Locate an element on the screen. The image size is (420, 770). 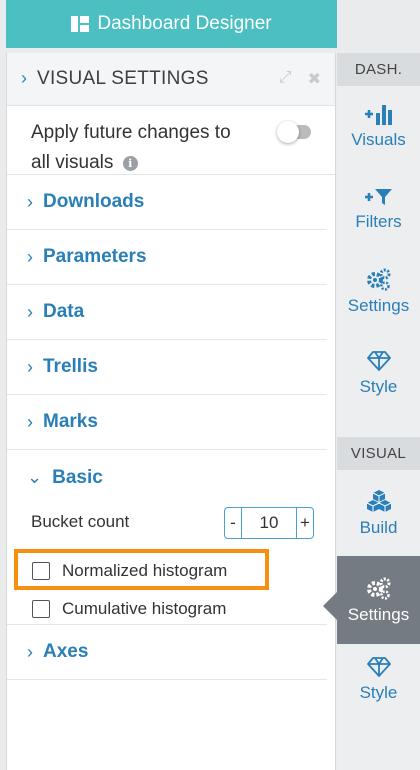
section-label: Data is located at coordinates (64, 311).